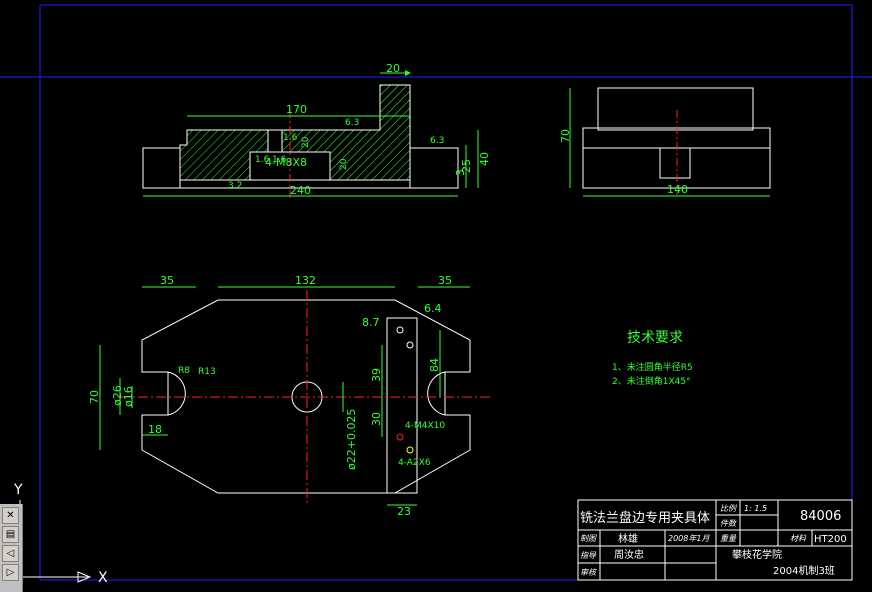 The image size is (872, 592). What do you see at coordinates (404, 511) in the screenshot?
I see `top-dim-23: 23` at bounding box center [404, 511].